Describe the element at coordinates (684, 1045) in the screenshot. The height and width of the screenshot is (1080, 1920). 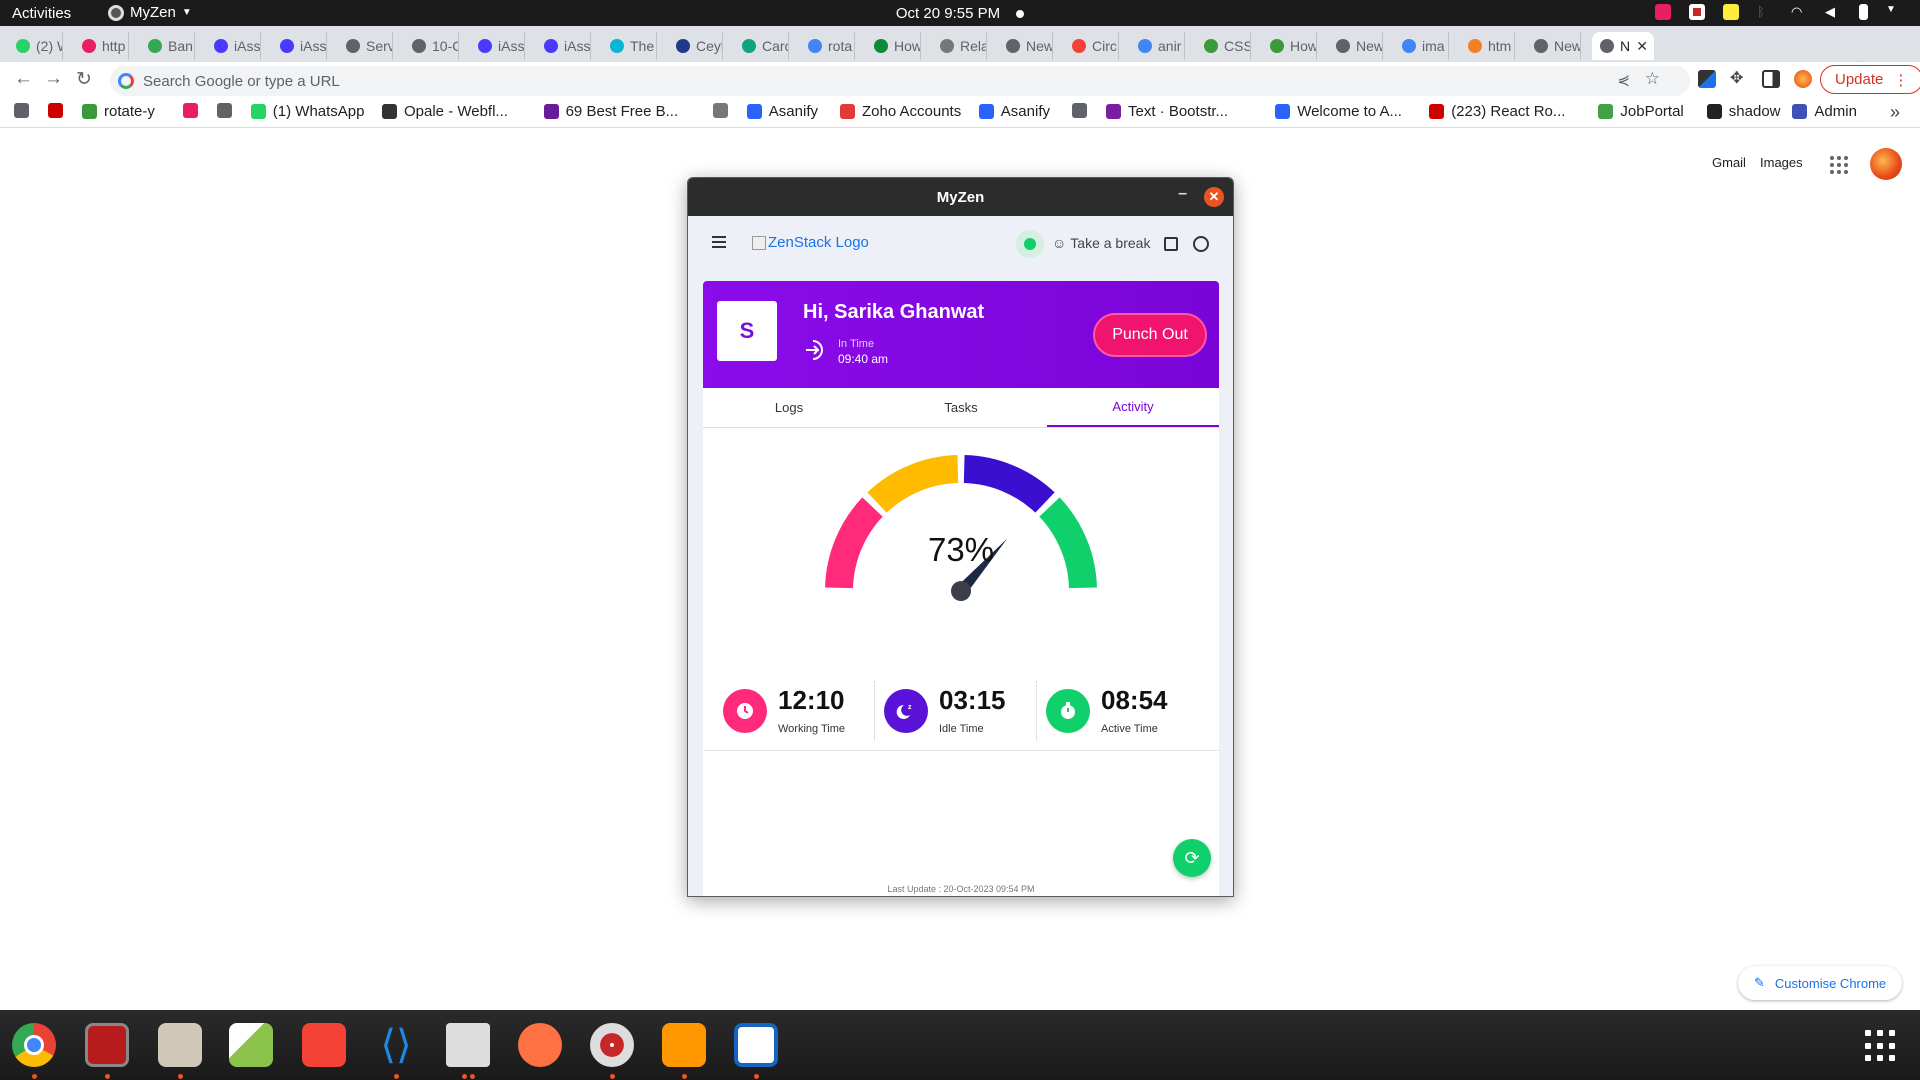
I see `sublime-text-dock-icon` at that location.